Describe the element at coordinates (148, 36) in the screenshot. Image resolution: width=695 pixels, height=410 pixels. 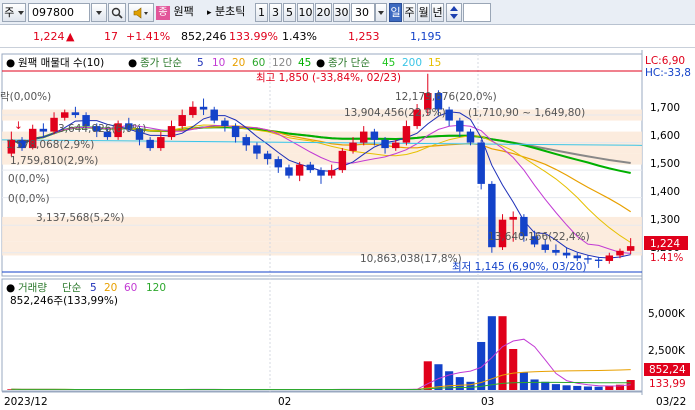
I see `price-change-pct: +1.41%` at that location.